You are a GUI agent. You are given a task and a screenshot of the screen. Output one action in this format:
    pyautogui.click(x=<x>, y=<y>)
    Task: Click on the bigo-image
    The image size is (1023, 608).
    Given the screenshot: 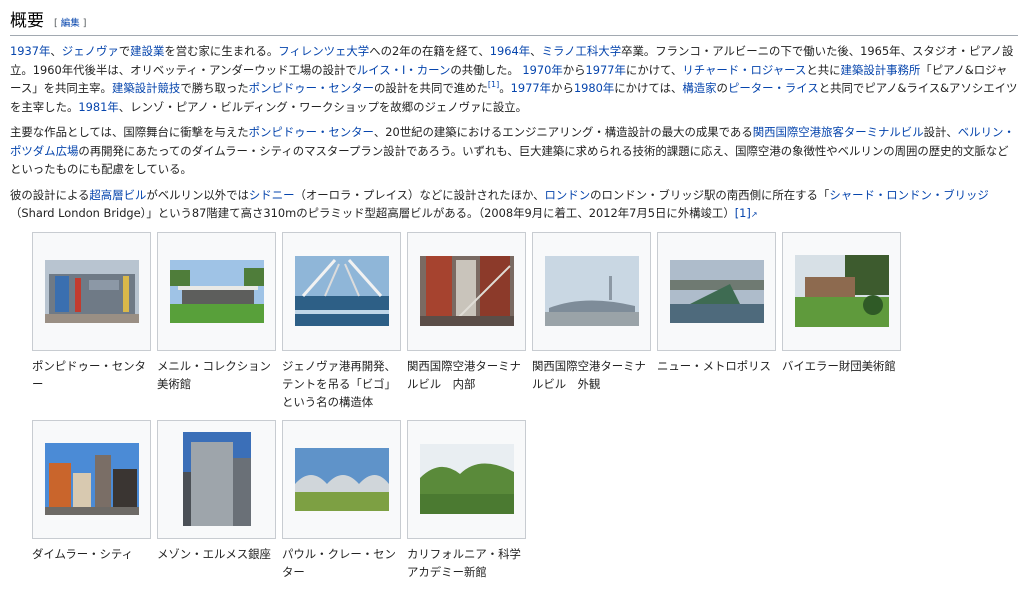 What is the action you would take?
    pyautogui.click(x=341, y=291)
    